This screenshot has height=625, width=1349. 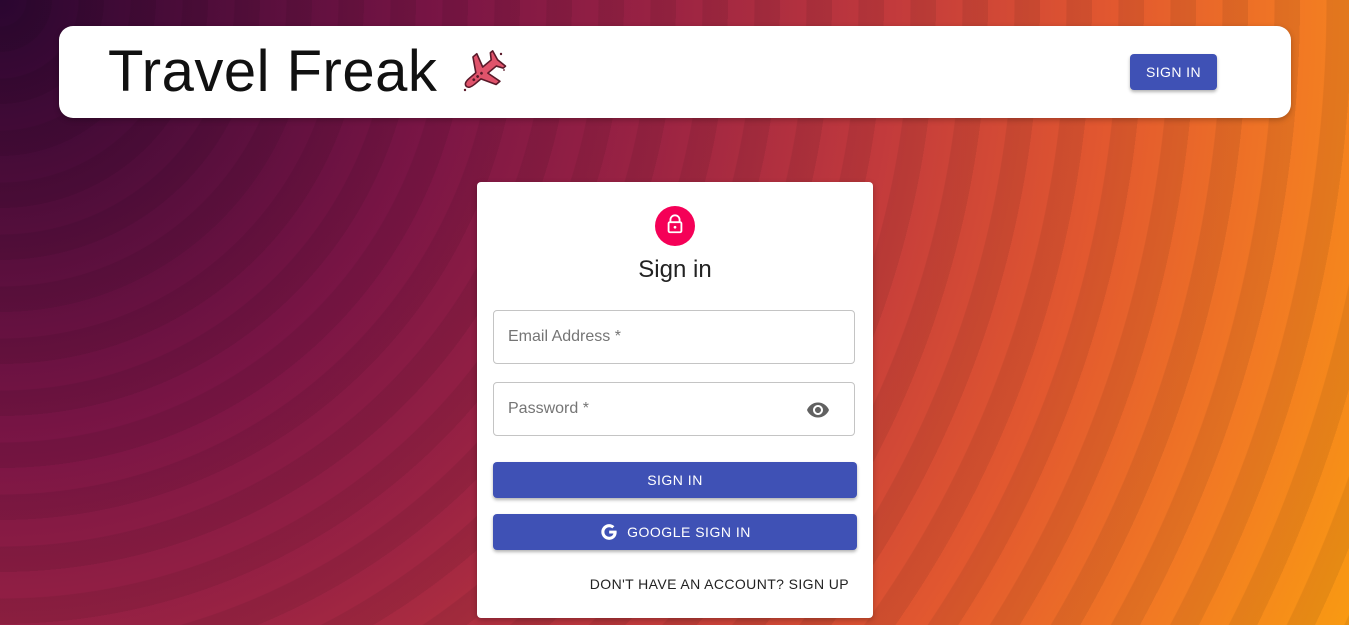 I want to click on brand: Travel Freak, so click(x=308, y=72).